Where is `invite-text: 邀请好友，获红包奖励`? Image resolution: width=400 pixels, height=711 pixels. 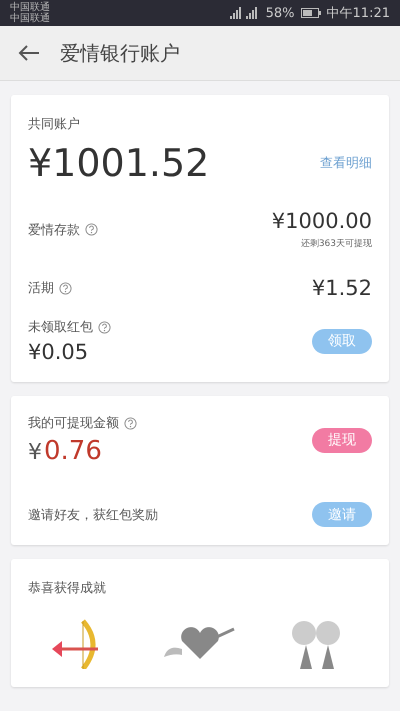 invite-text: 邀请好友，获红包奖励 is located at coordinates (93, 515).